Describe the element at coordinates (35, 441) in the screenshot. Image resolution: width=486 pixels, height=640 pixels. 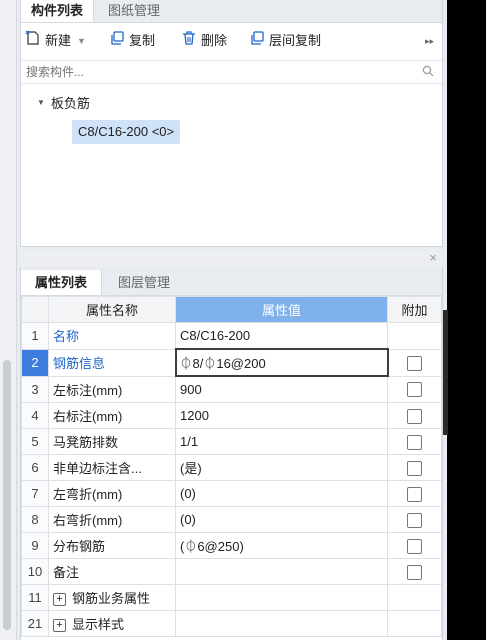
I see `row-number: 5` at that location.